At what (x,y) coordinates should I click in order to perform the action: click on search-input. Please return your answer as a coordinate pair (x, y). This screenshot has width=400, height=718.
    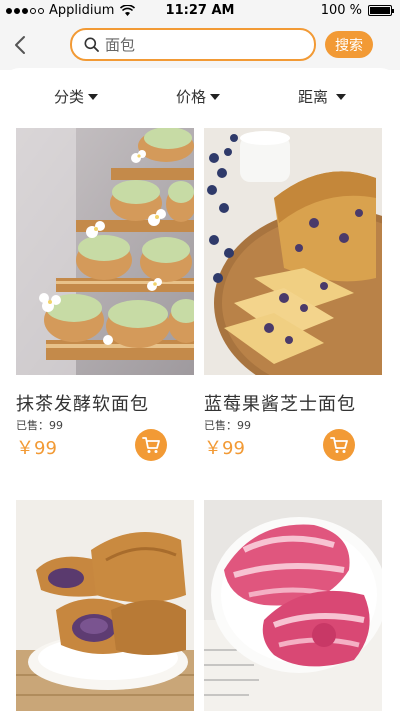
    Looking at the image, I should click on (200, 44).